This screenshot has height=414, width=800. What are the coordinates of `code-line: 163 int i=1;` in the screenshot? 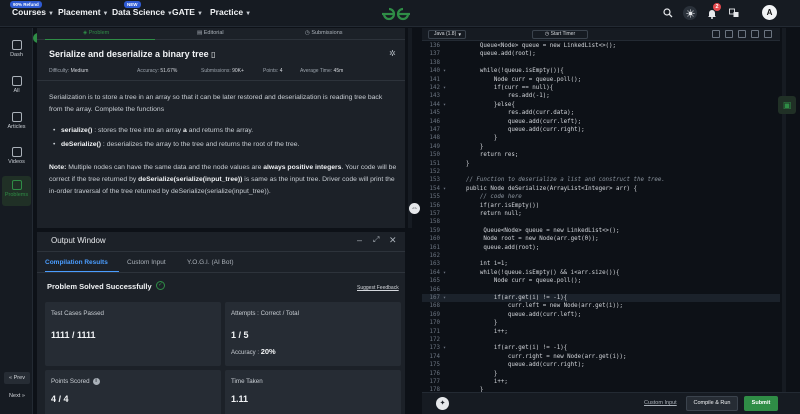 It's located at (601, 264).